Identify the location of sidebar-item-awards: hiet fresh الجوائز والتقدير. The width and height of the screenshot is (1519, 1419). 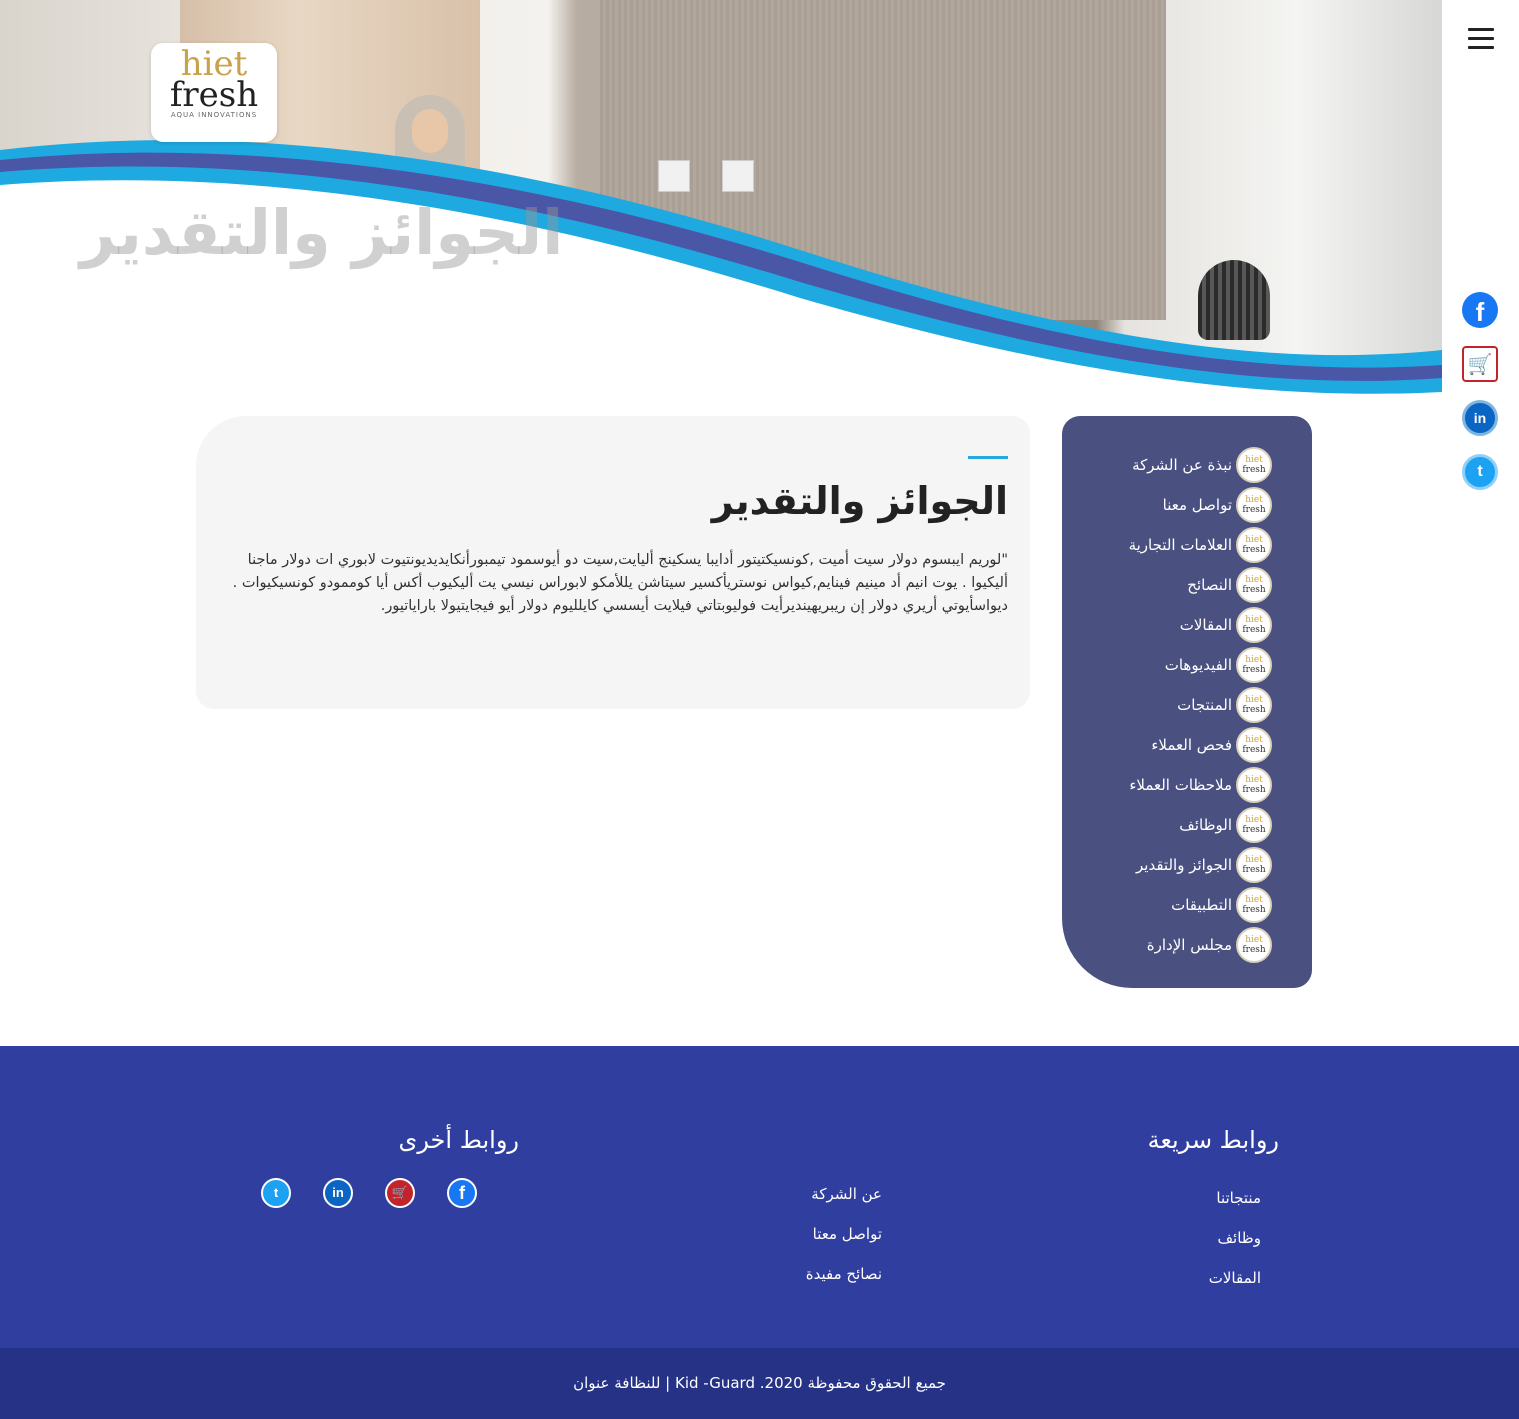
(1187, 865).